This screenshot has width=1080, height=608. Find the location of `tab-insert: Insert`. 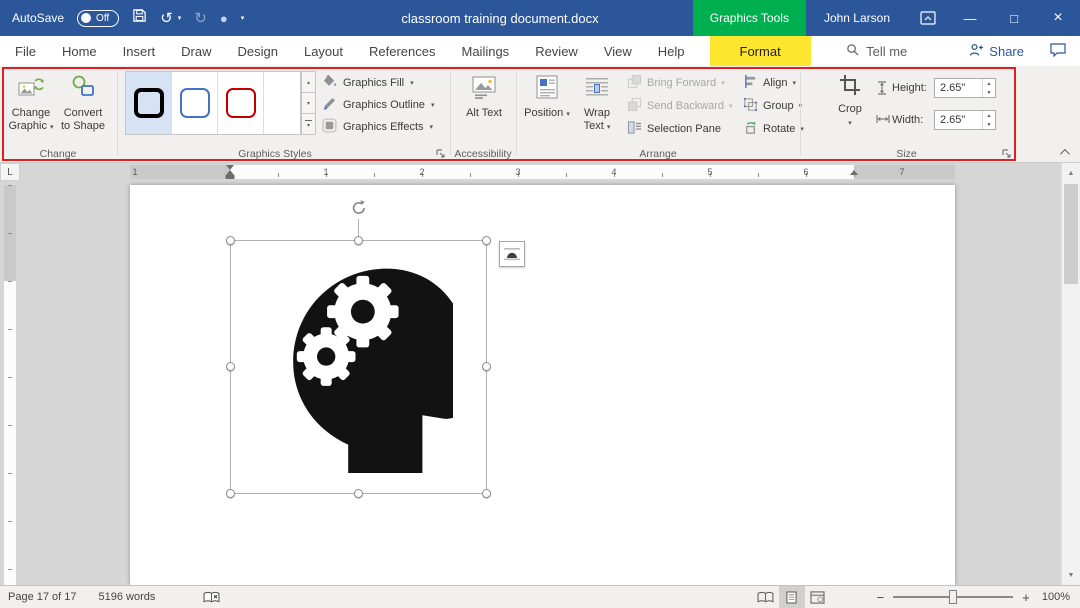

tab-insert: Insert is located at coordinates (139, 51).